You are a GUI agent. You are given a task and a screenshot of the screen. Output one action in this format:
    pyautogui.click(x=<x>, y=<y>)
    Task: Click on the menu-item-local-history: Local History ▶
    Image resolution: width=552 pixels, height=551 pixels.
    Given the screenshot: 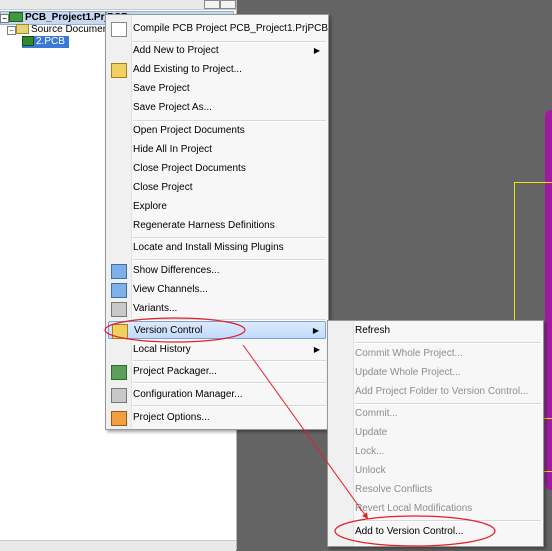 What is the action you would take?
    pyautogui.click(x=217, y=350)
    